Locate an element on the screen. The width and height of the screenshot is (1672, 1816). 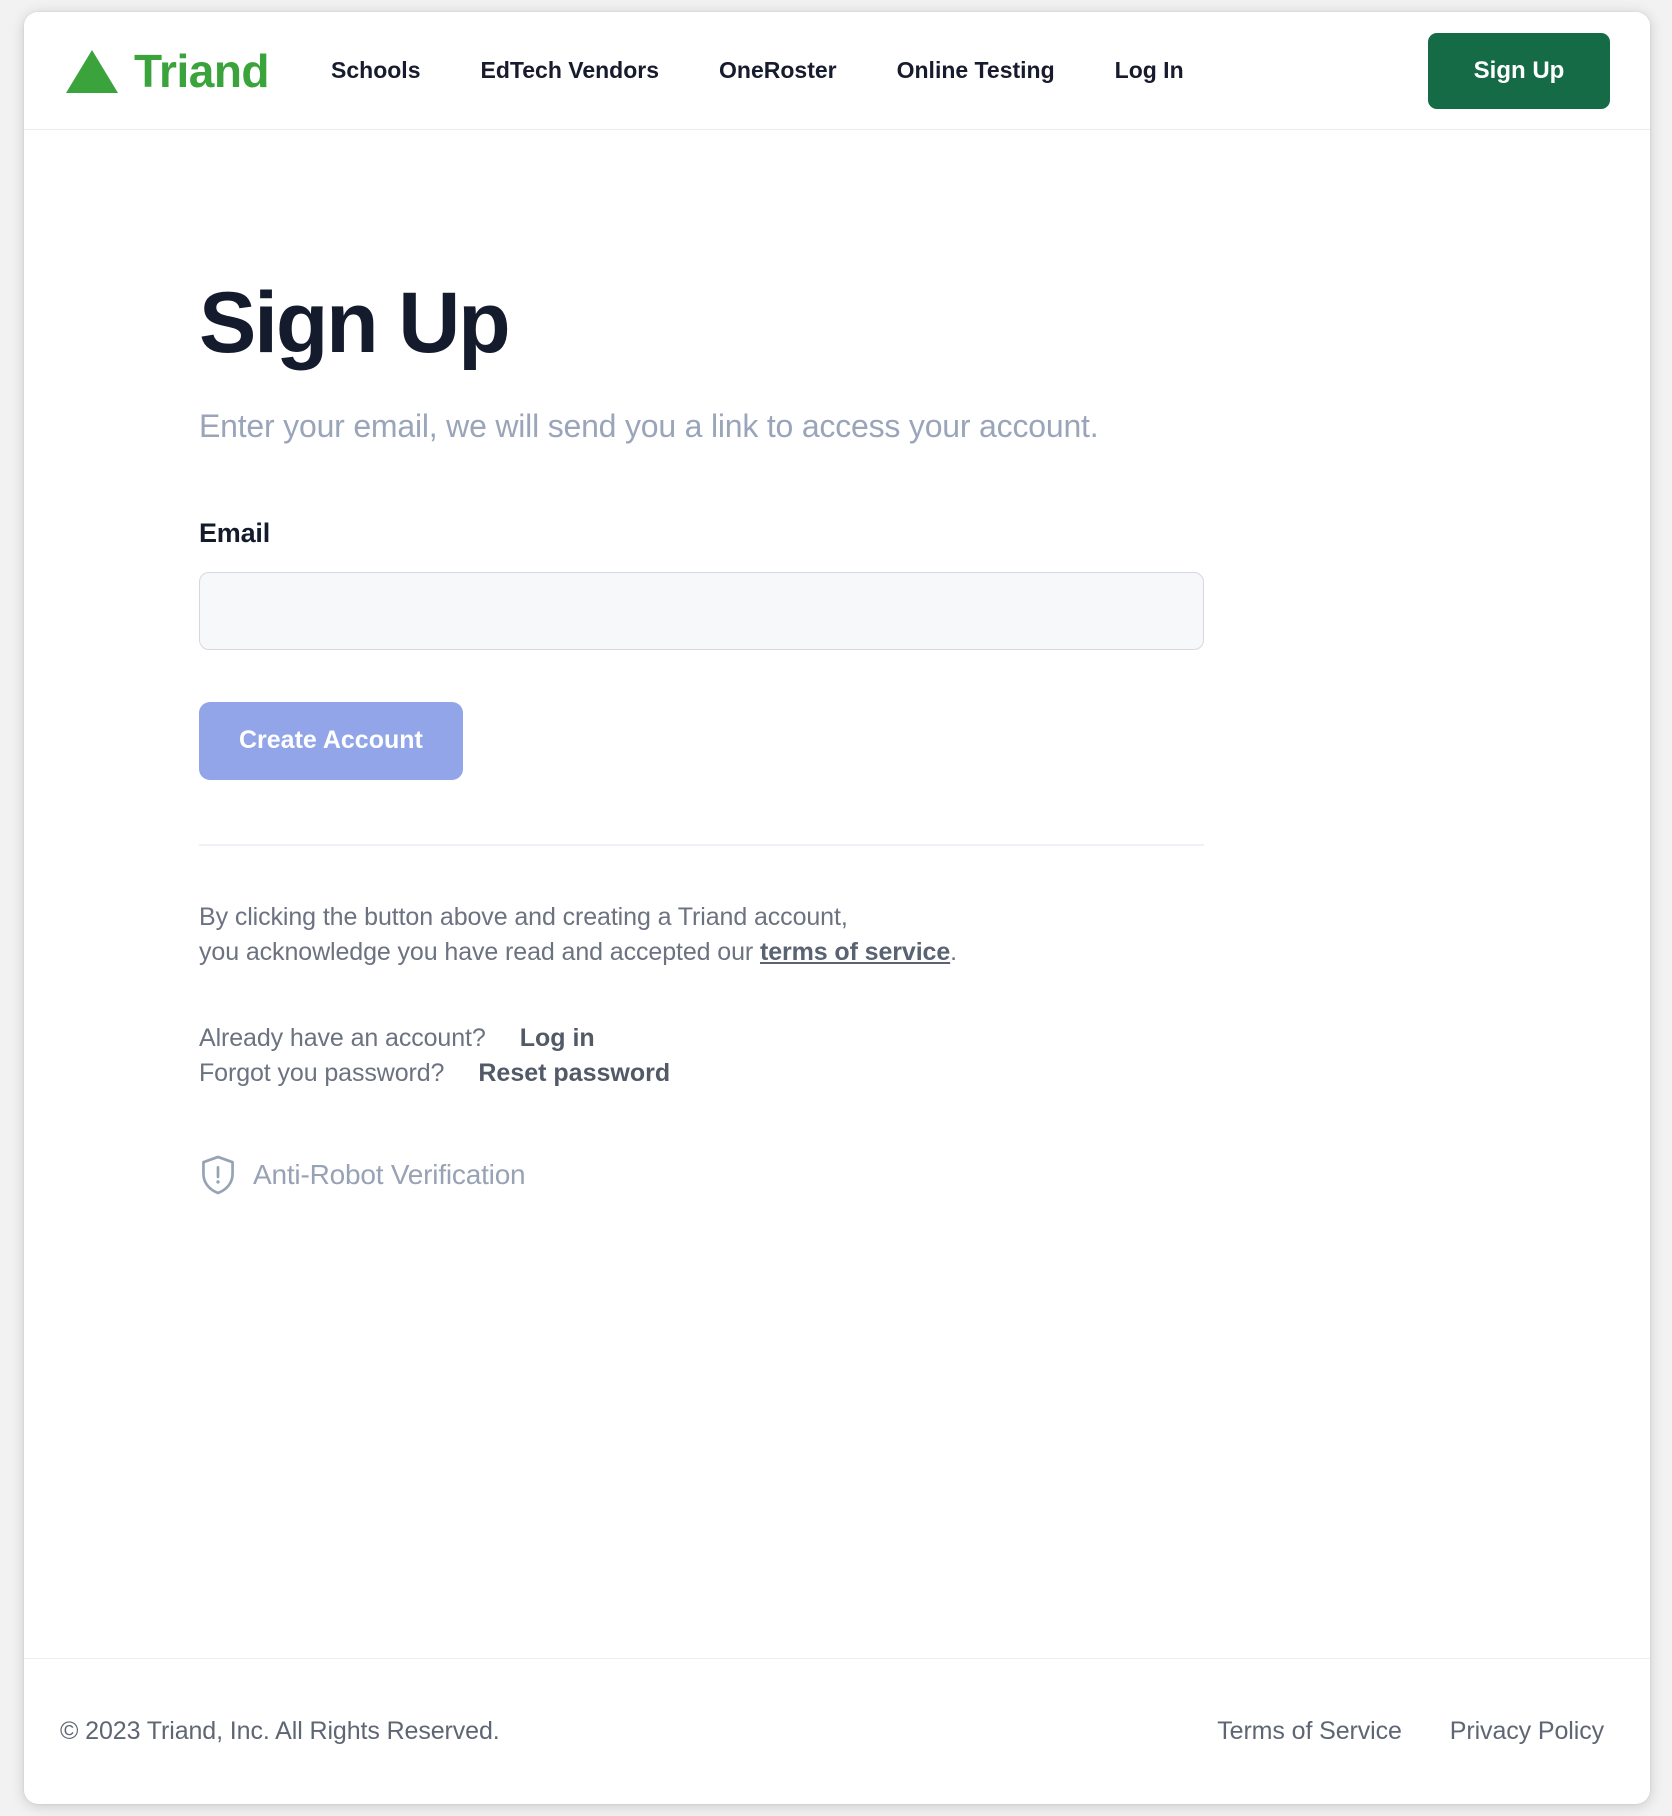
anti-robot-verification: Anti-Robot Verification is located at coordinates (362, 1175).